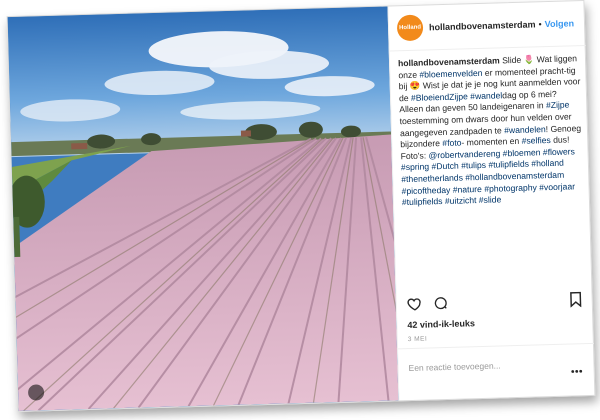 The image size is (600, 420). I want to click on post-header: Holland hollandbovenamsterdam • Volgen, so click(487, 26).